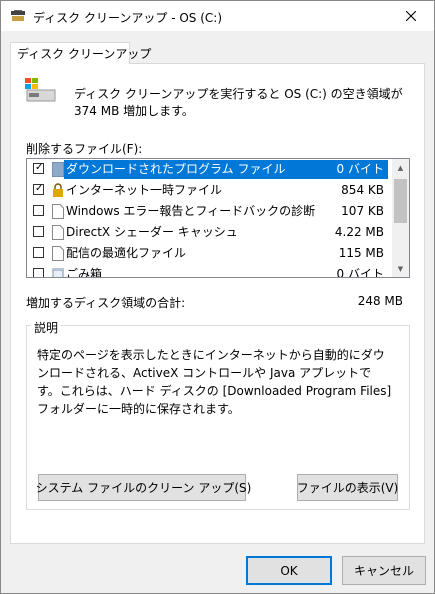 This screenshot has width=435, height=594. I want to click on list-item: Windows エラー報告とフィードバックの診断 107 KB, so click(209, 211).